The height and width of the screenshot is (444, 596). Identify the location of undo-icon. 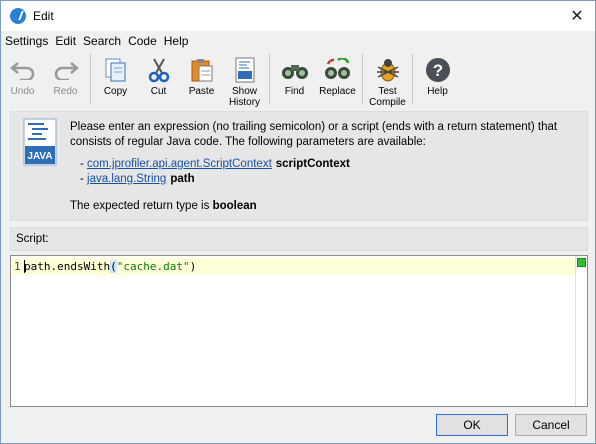
(23, 70).